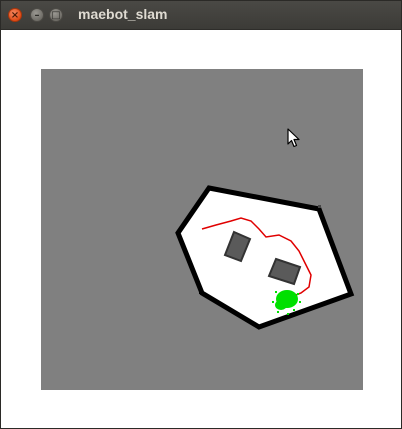  What do you see at coordinates (123, 14) in the screenshot?
I see `window-title: maebot_slam` at bounding box center [123, 14].